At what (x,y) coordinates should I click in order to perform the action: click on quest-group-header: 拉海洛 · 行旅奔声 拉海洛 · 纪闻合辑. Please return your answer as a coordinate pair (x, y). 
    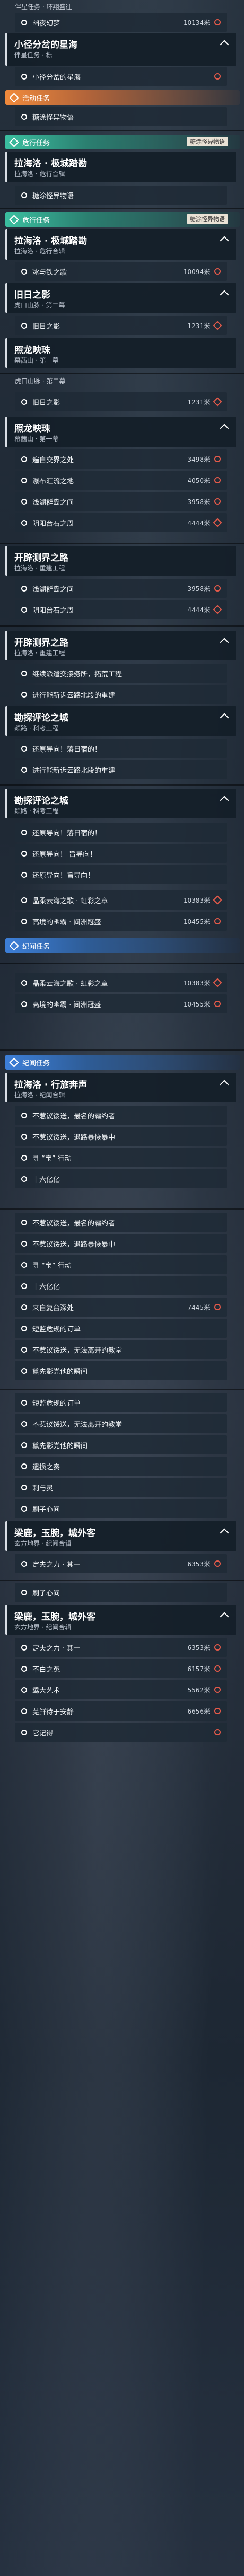
    Looking at the image, I should click on (121, 1087).